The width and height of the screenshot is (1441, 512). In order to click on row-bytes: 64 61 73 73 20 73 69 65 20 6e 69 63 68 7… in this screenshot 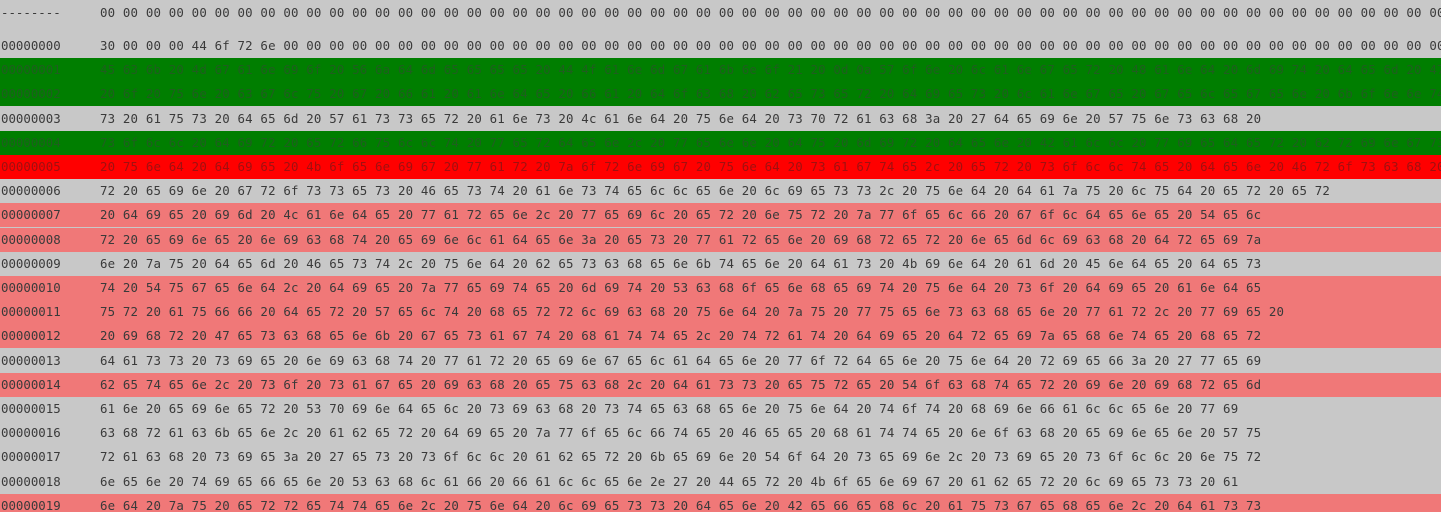, I will do `click(680, 361)`.